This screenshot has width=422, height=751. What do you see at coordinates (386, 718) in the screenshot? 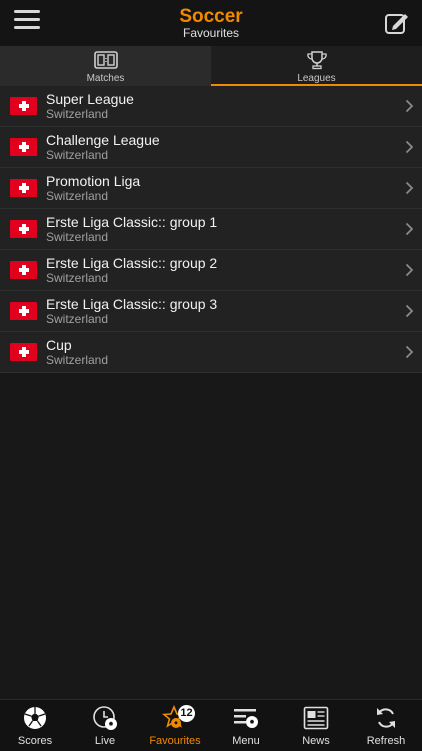
I see `refresh-icon` at bounding box center [386, 718].